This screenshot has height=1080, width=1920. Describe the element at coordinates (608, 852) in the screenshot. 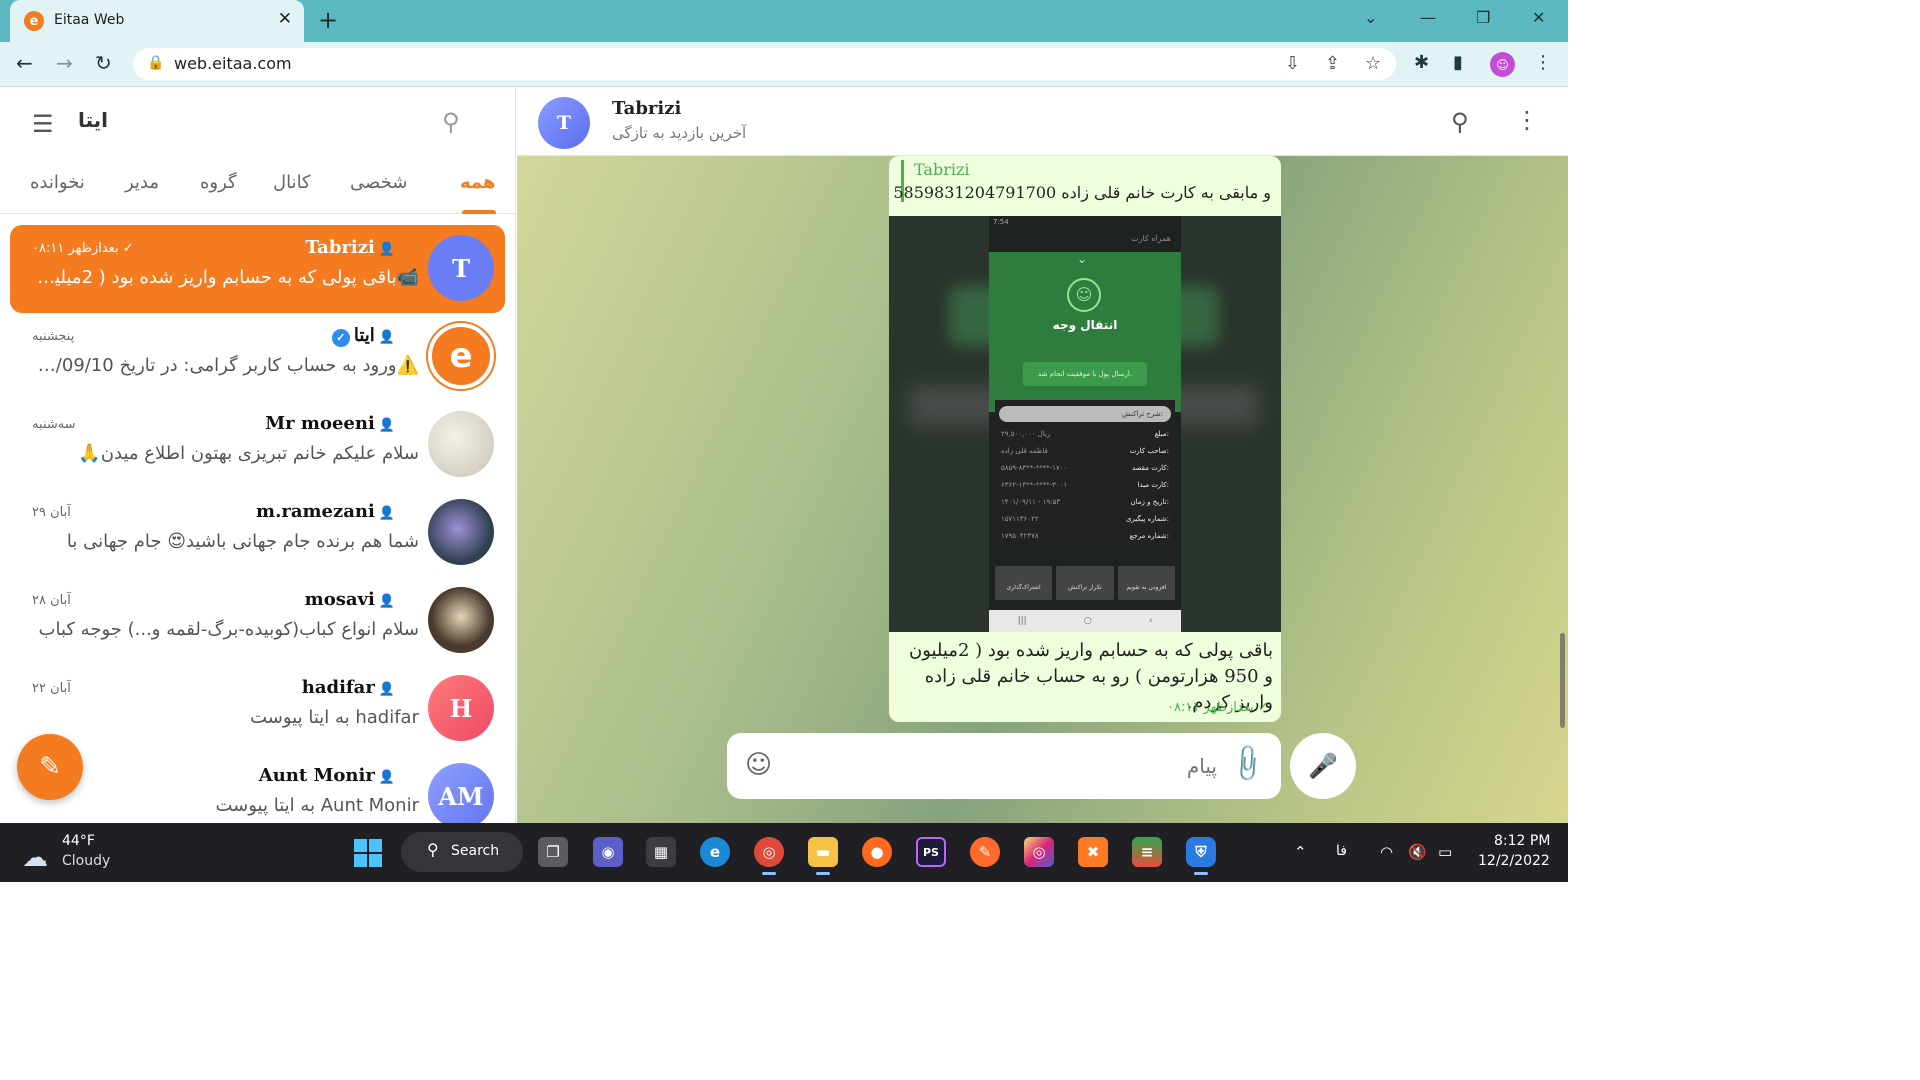

I see `teams-chat-icon: ◉` at that location.